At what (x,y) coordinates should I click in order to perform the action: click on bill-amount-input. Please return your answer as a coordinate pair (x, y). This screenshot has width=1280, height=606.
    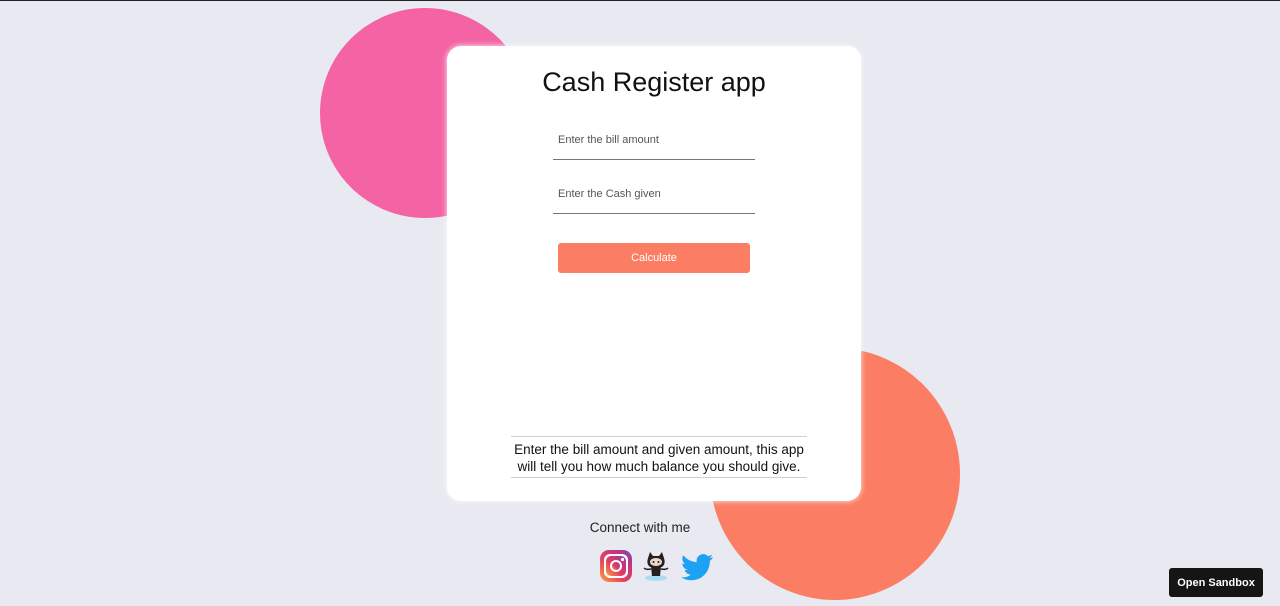
    Looking at the image, I should click on (654, 140).